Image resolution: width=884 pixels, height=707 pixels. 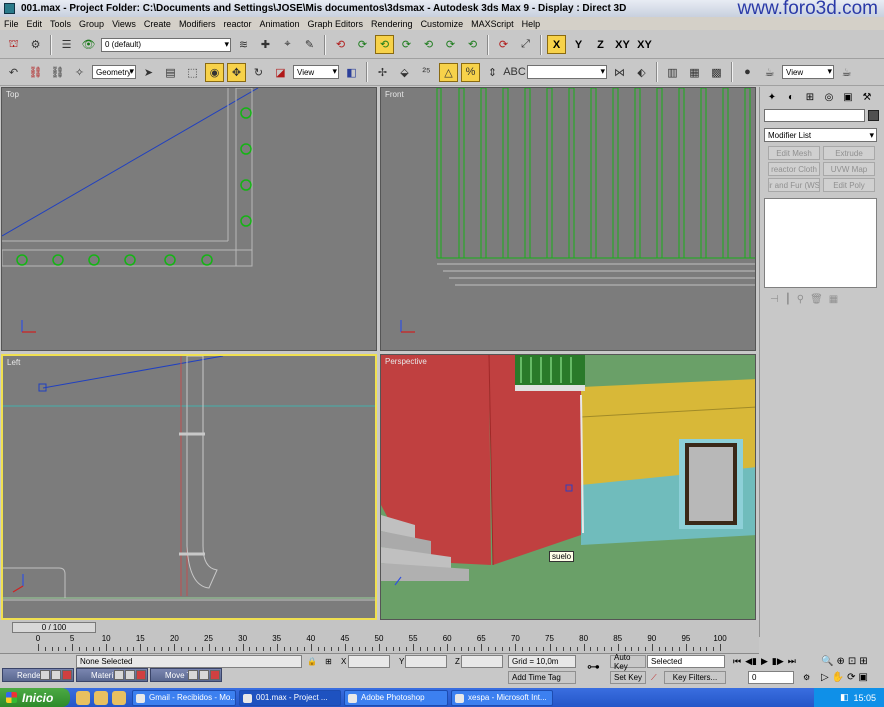 What do you see at coordinates (369, 661) in the screenshot?
I see `x-coord-field` at bounding box center [369, 661].